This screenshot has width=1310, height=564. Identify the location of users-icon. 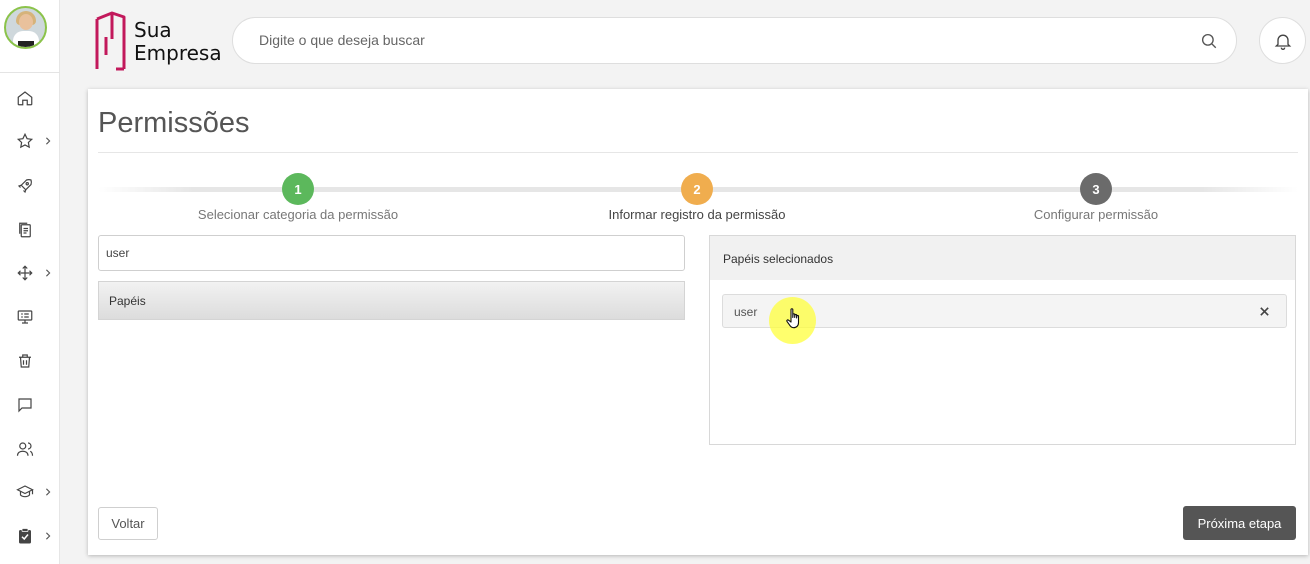
(25, 449).